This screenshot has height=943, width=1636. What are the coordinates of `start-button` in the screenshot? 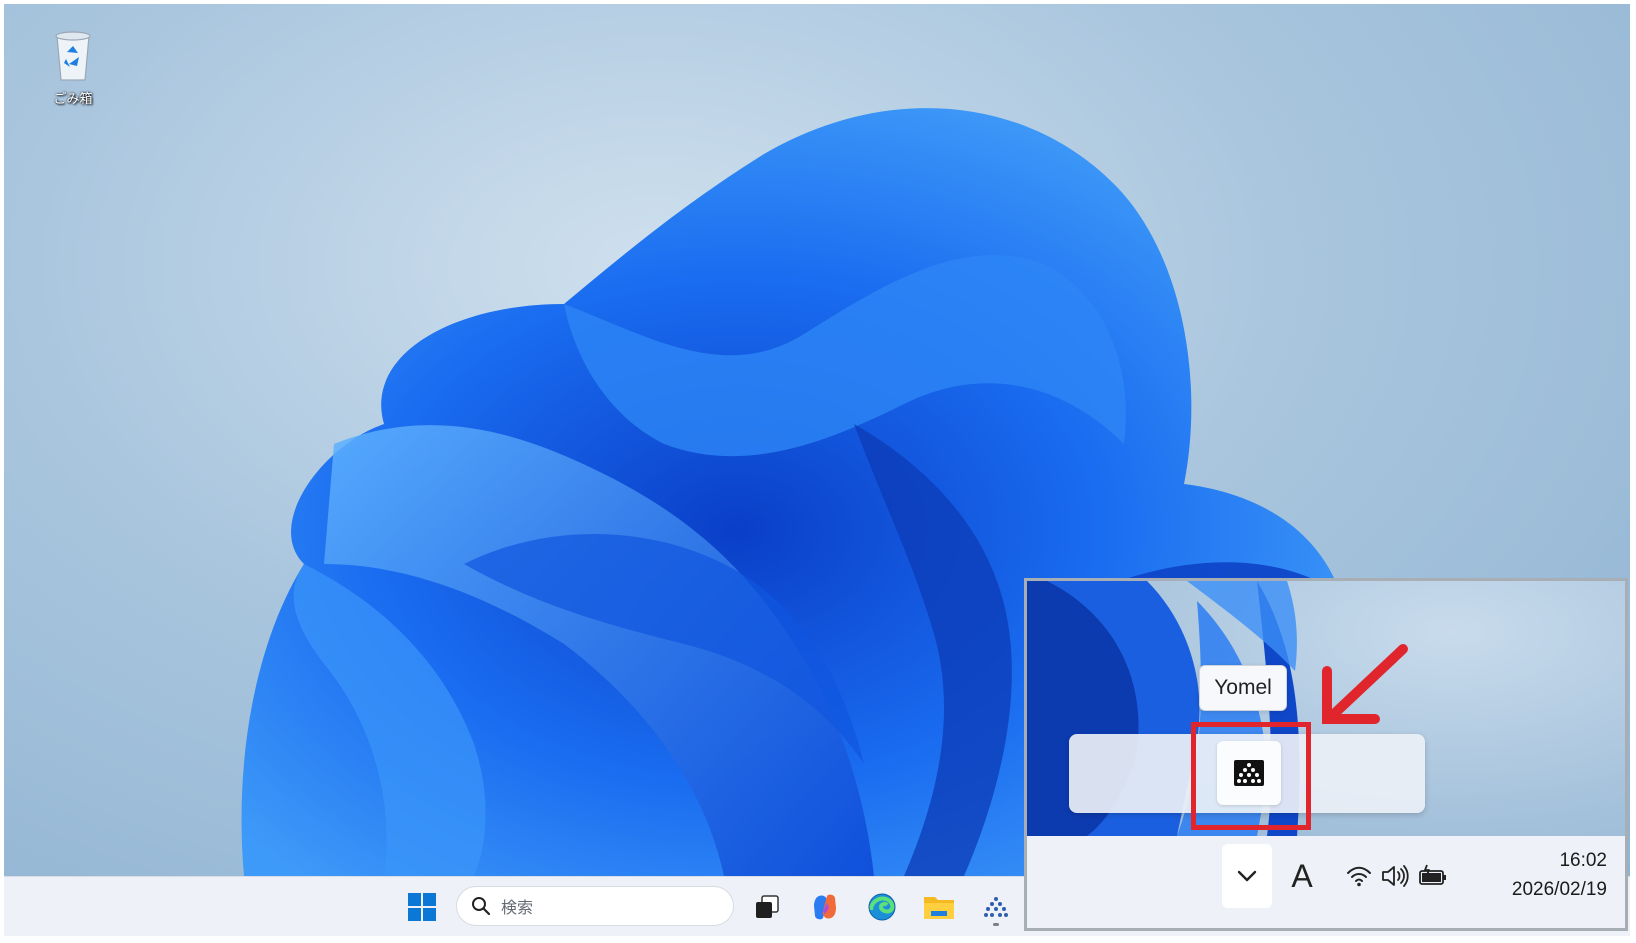 It's located at (422, 907).